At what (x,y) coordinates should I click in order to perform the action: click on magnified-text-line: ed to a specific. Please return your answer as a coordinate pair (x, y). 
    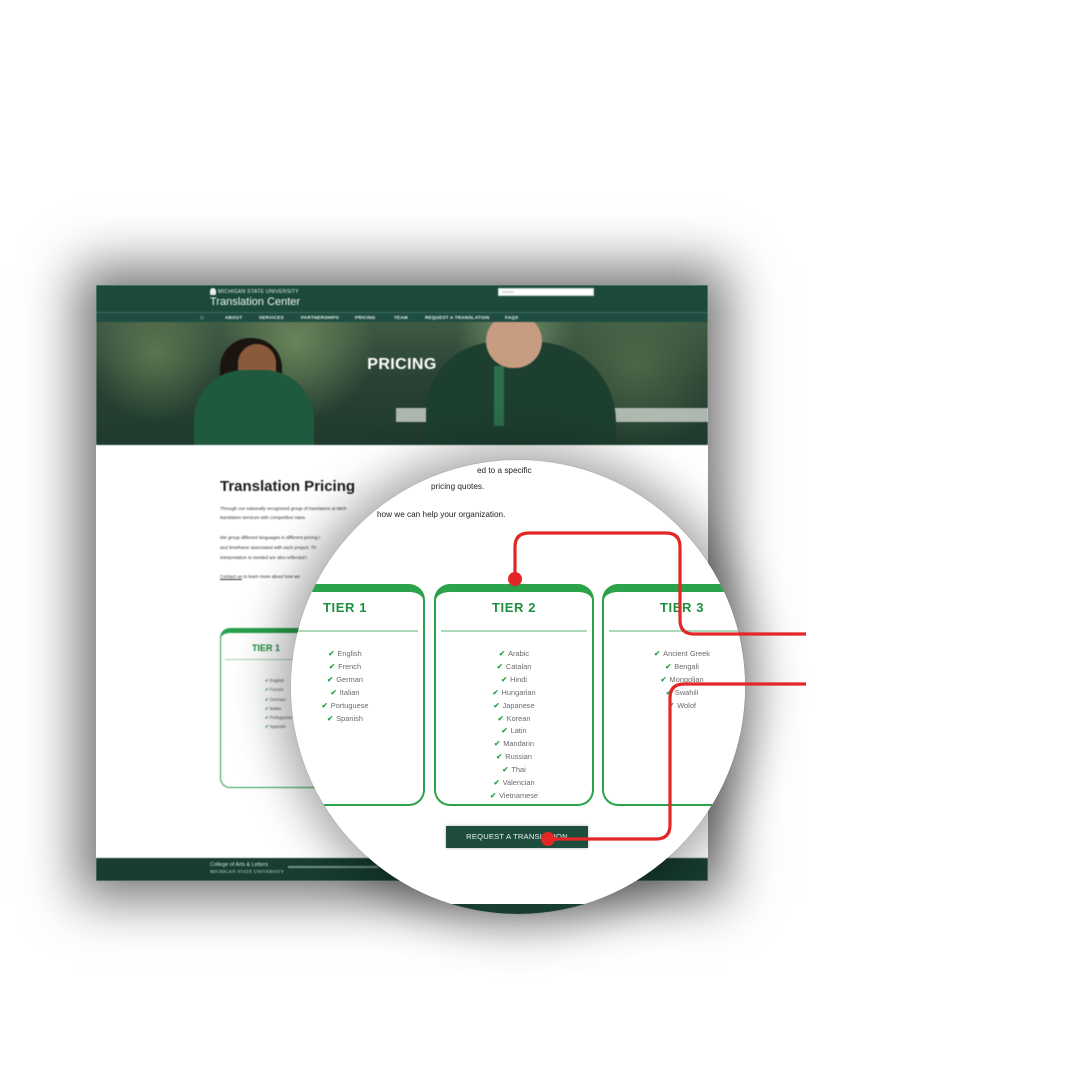
    Looking at the image, I should click on (504, 470).